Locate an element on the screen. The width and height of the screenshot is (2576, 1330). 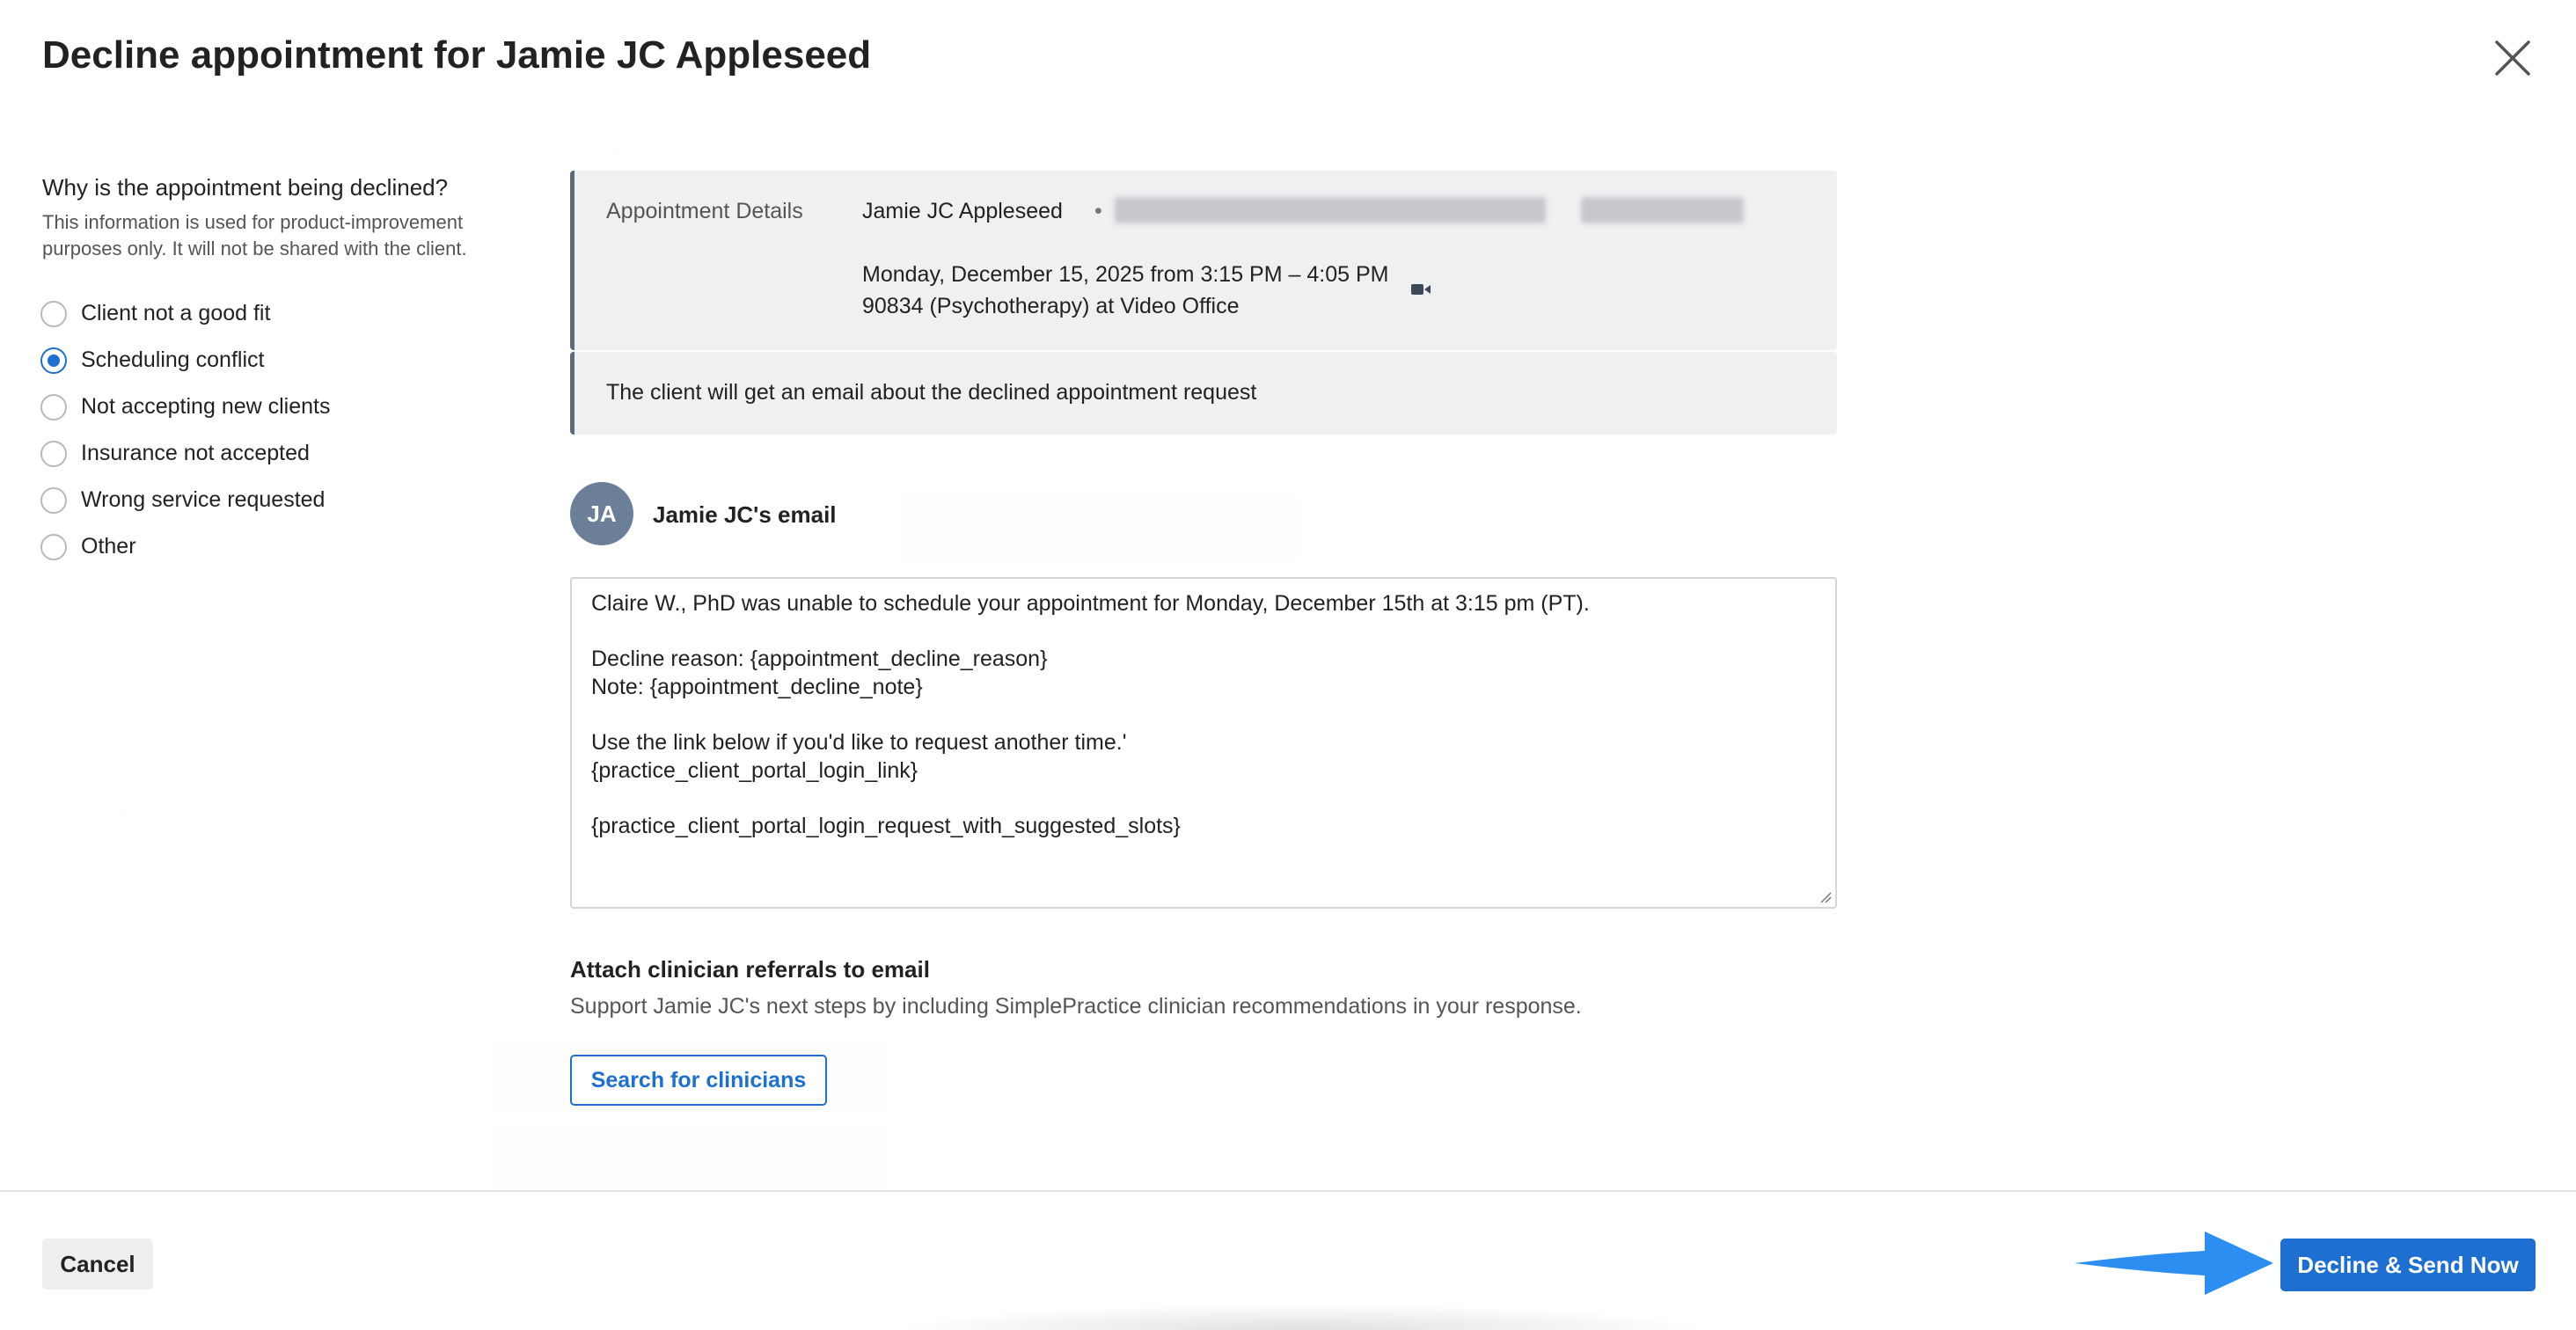
reason-option-label: Not accepting new clients is located at coordinates (206, 406).